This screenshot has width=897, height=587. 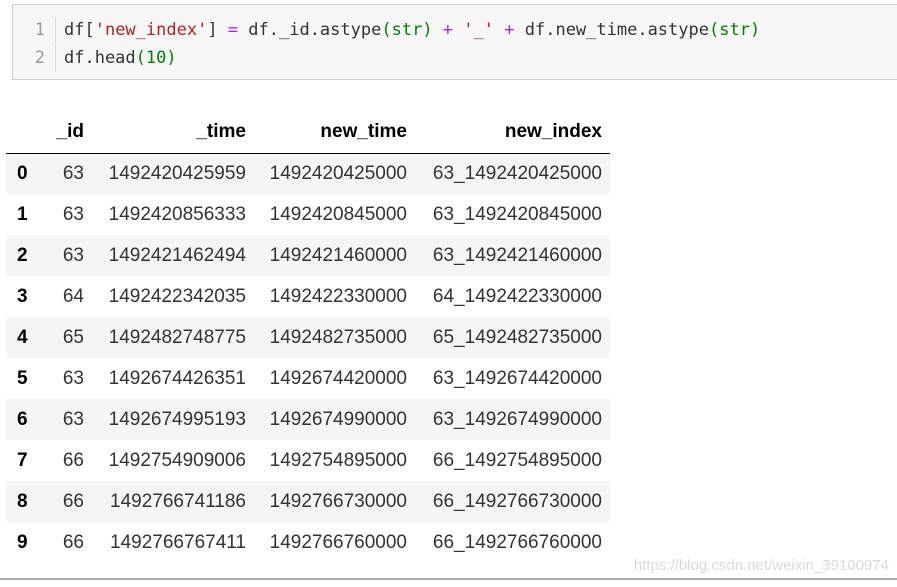 I want to click on row-index: 9, so click(x=22, y=542).